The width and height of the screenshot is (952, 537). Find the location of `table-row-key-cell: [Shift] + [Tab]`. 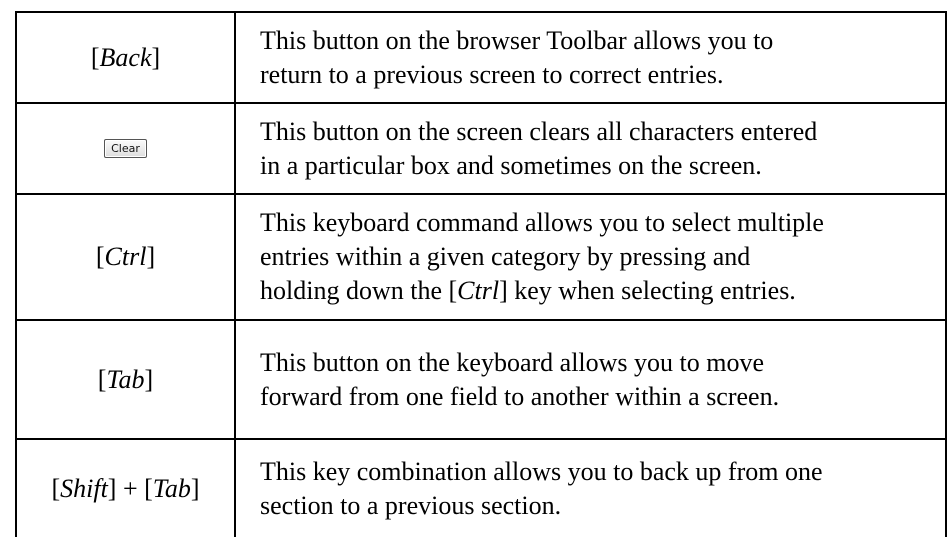

table-row-key-cell: [Shift] + [Tab] is located at coordinates (125, 488).